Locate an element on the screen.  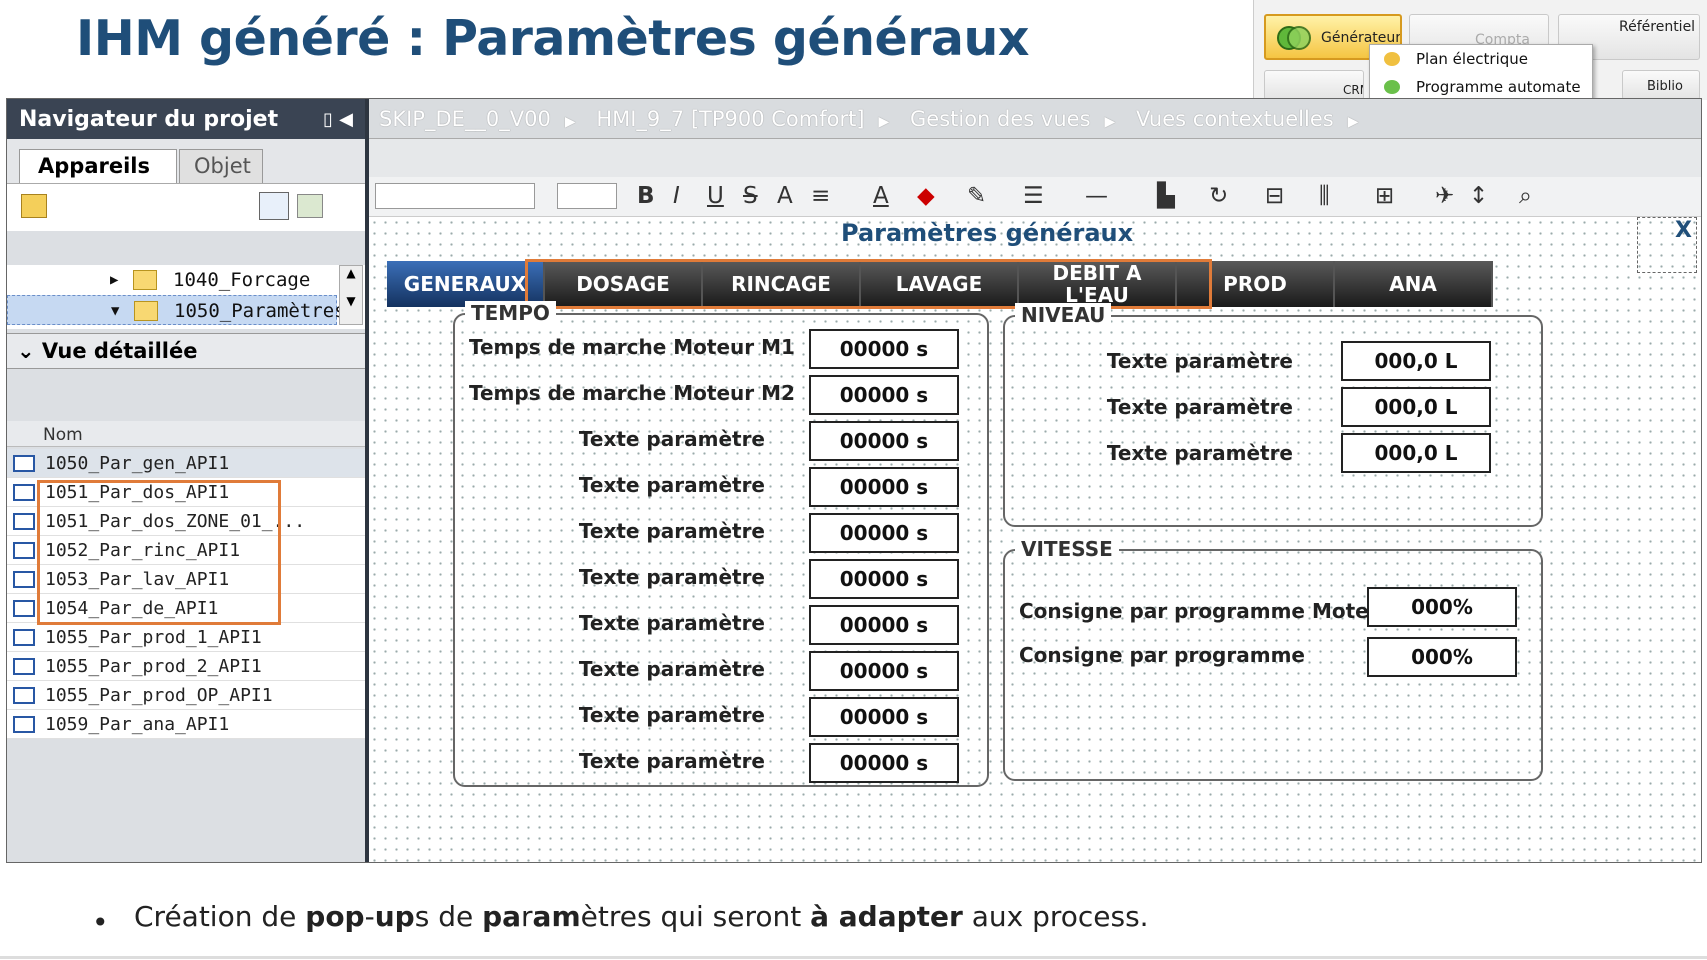
expand-arrow-icon: ▶ is located at coordinates (114, 280).